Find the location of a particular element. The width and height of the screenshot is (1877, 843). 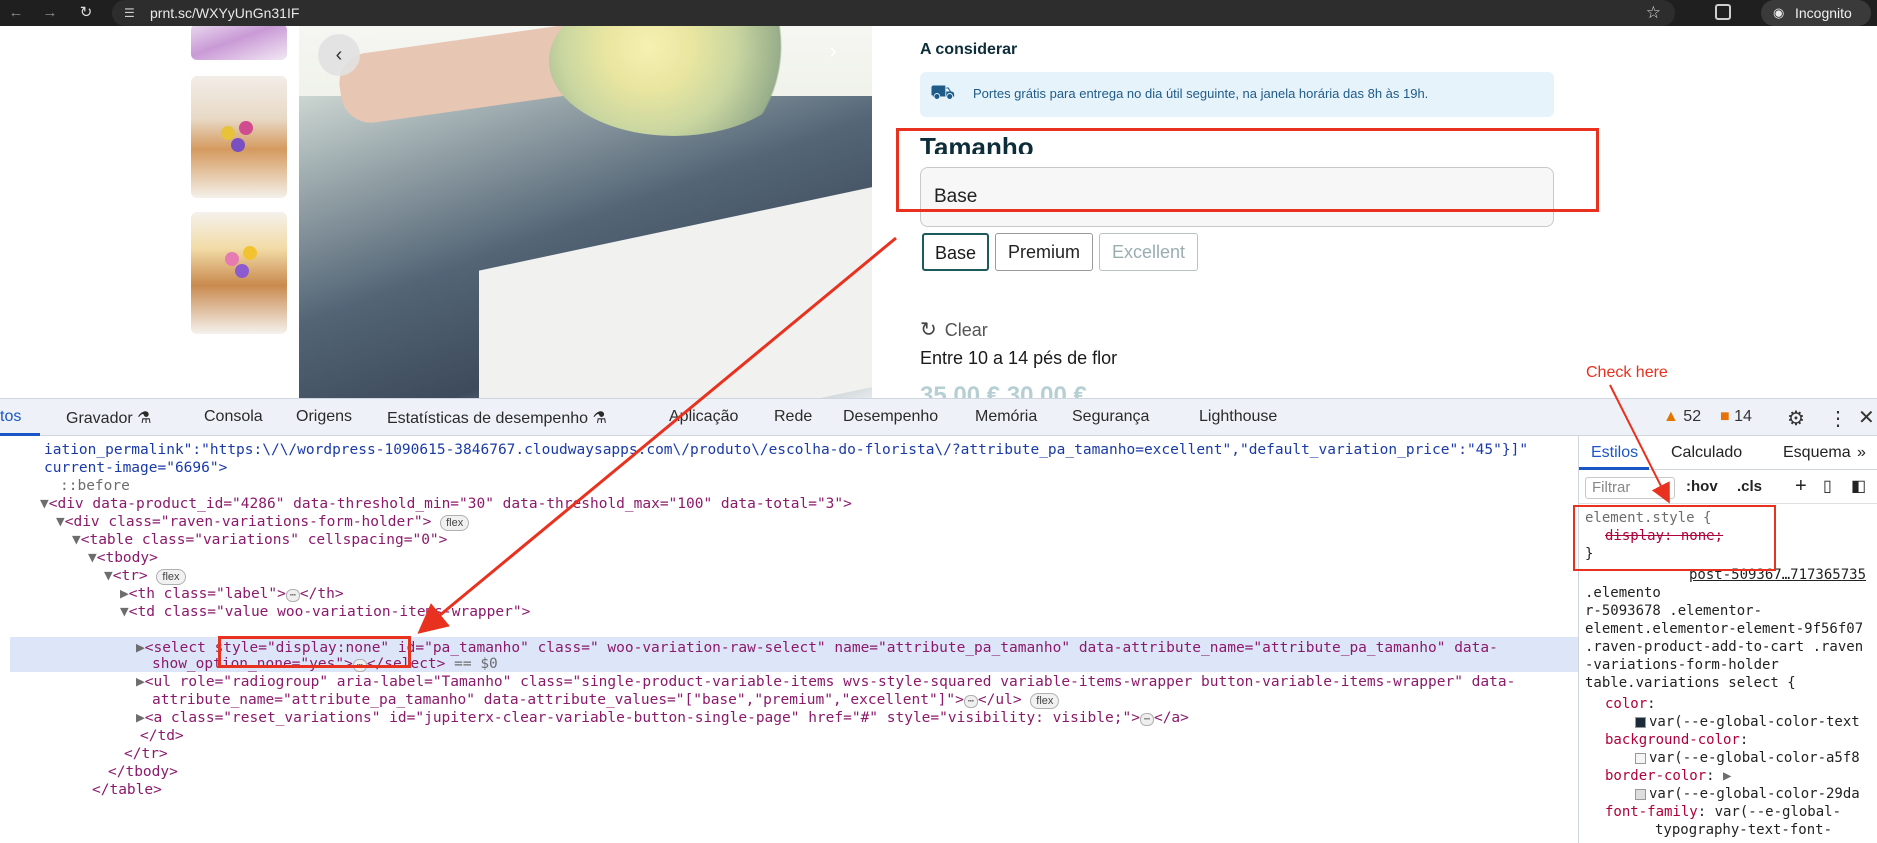

variation-button-excellent: Excellent is located at coordinates (1148, 252).